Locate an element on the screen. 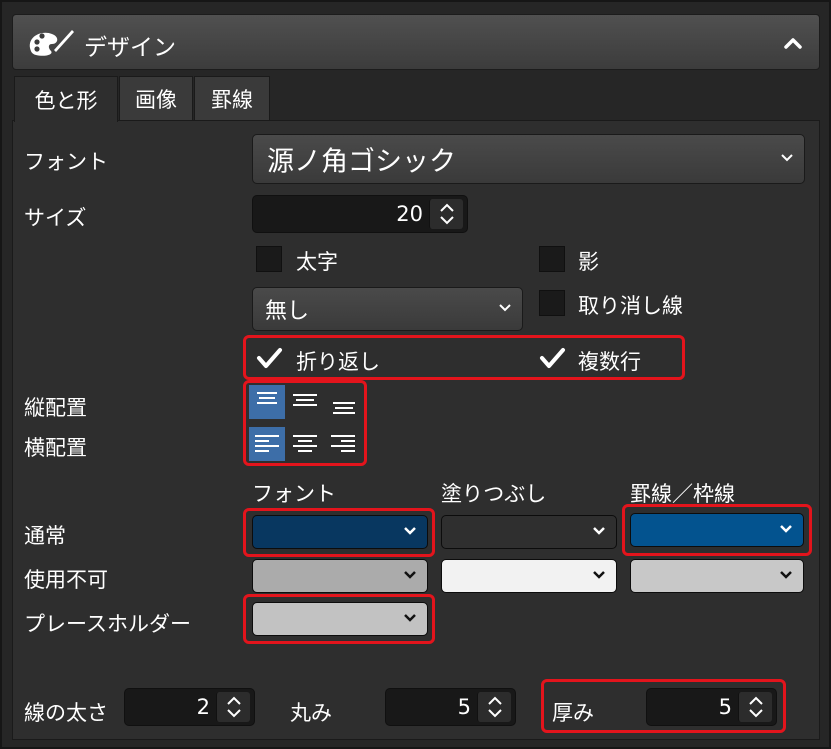 The image size is (831, 749). thickness-value: 5 is located at coordinates (725, 707).